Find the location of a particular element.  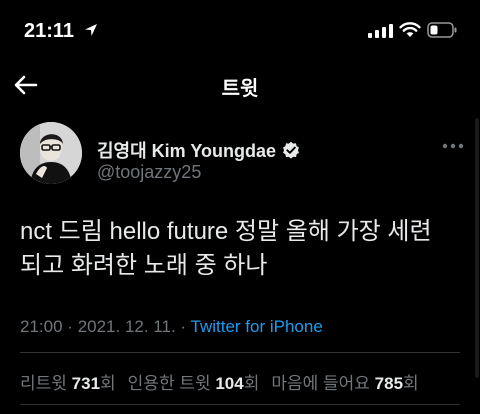

cellular-signal-icon is located at coordinates (380, 31).